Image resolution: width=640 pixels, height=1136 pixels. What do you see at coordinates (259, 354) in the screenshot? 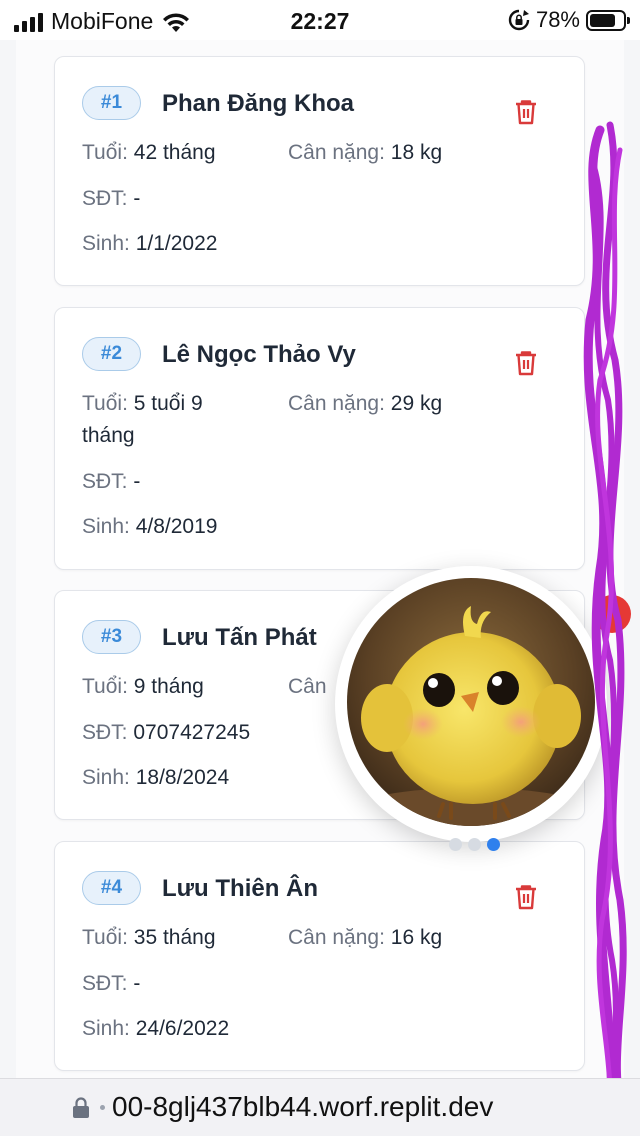
I see `child-name: Lê Ngọc Thảo Vy` at bounding box center [259, 354].